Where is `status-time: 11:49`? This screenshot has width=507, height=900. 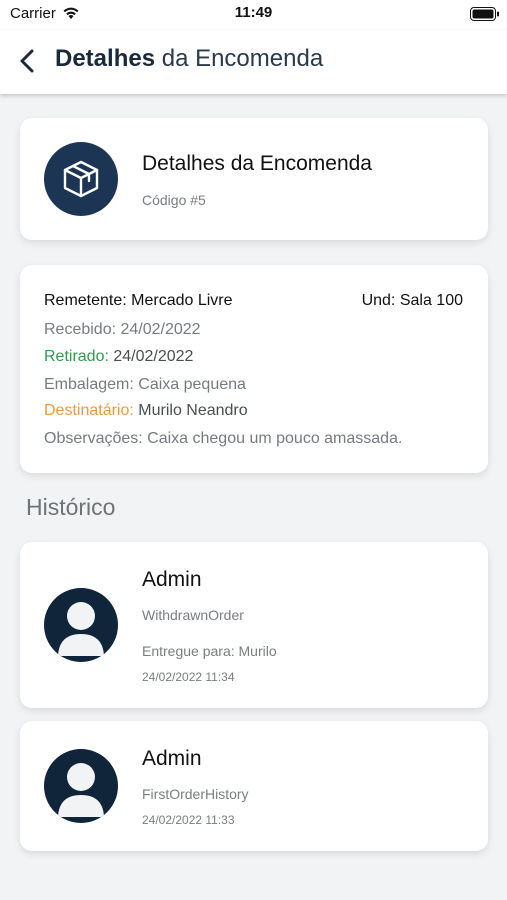
status-time: 11:49 is located at coordinates (253, 12).